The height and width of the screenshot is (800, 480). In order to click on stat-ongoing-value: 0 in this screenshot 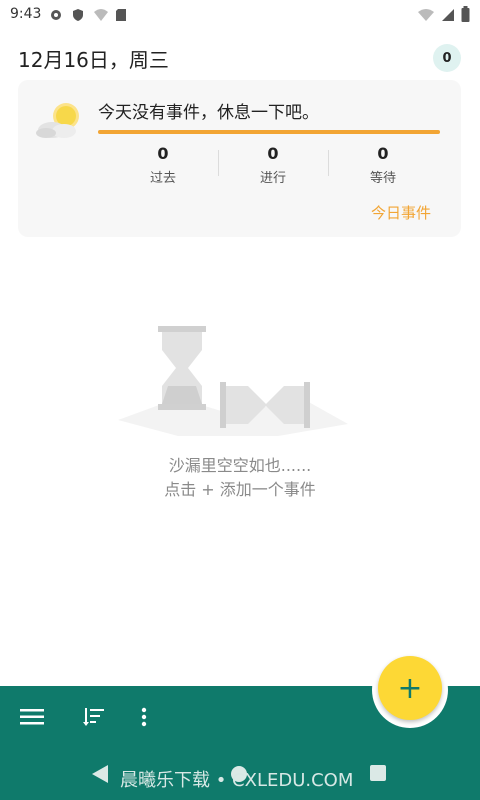, I will do `click(273, 153)`.